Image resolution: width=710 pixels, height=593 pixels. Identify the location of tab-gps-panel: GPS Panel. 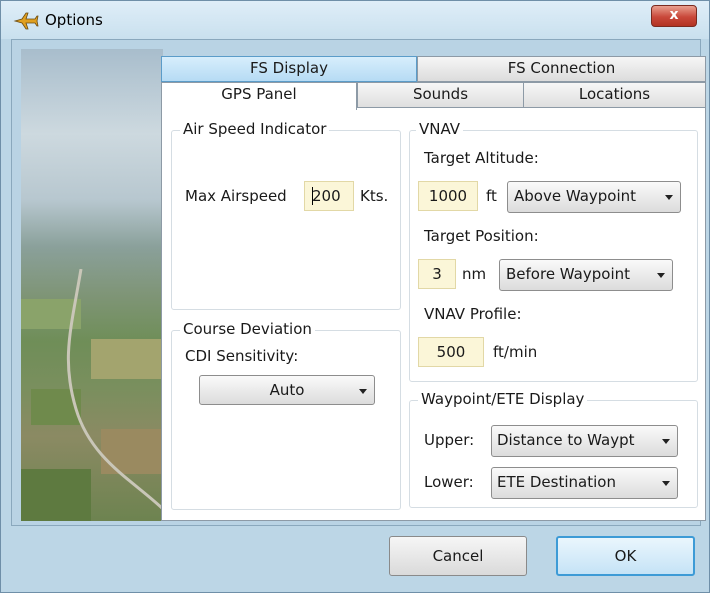
(259, 96).